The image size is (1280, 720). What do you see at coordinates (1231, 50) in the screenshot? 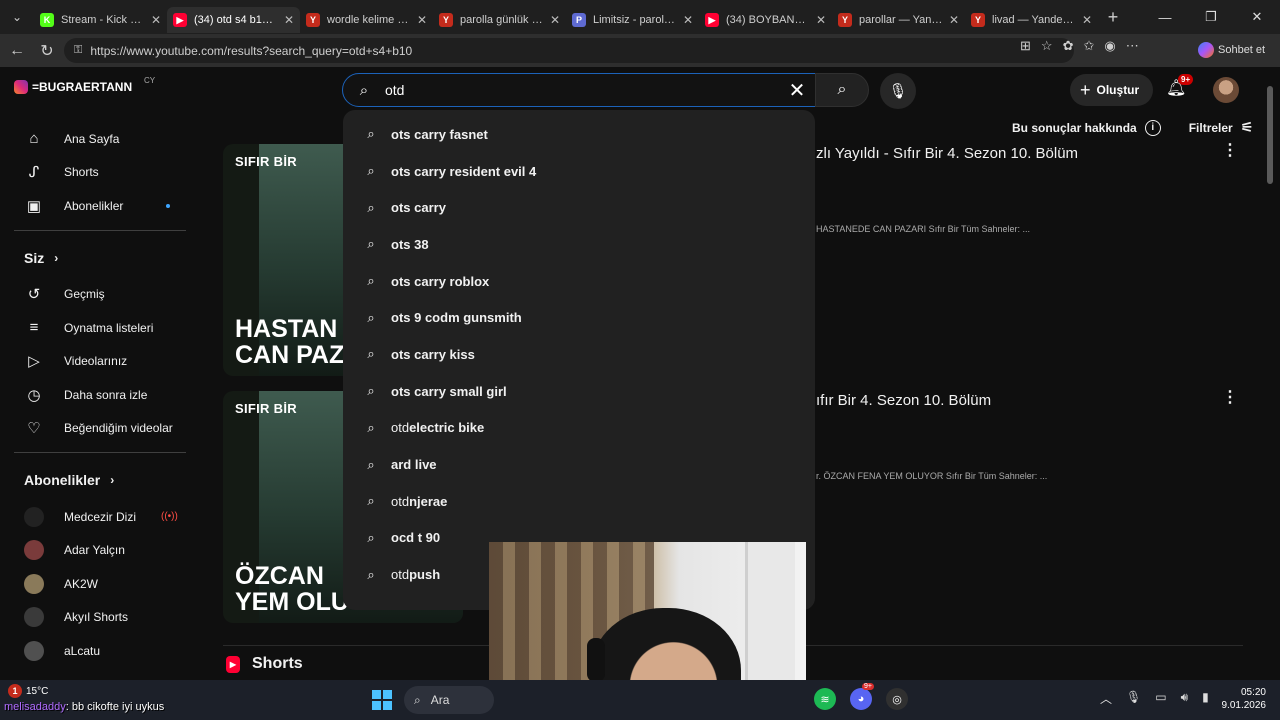
I see `copilot-chat-button: Sohbet et` at bounding box center [1231, 50].